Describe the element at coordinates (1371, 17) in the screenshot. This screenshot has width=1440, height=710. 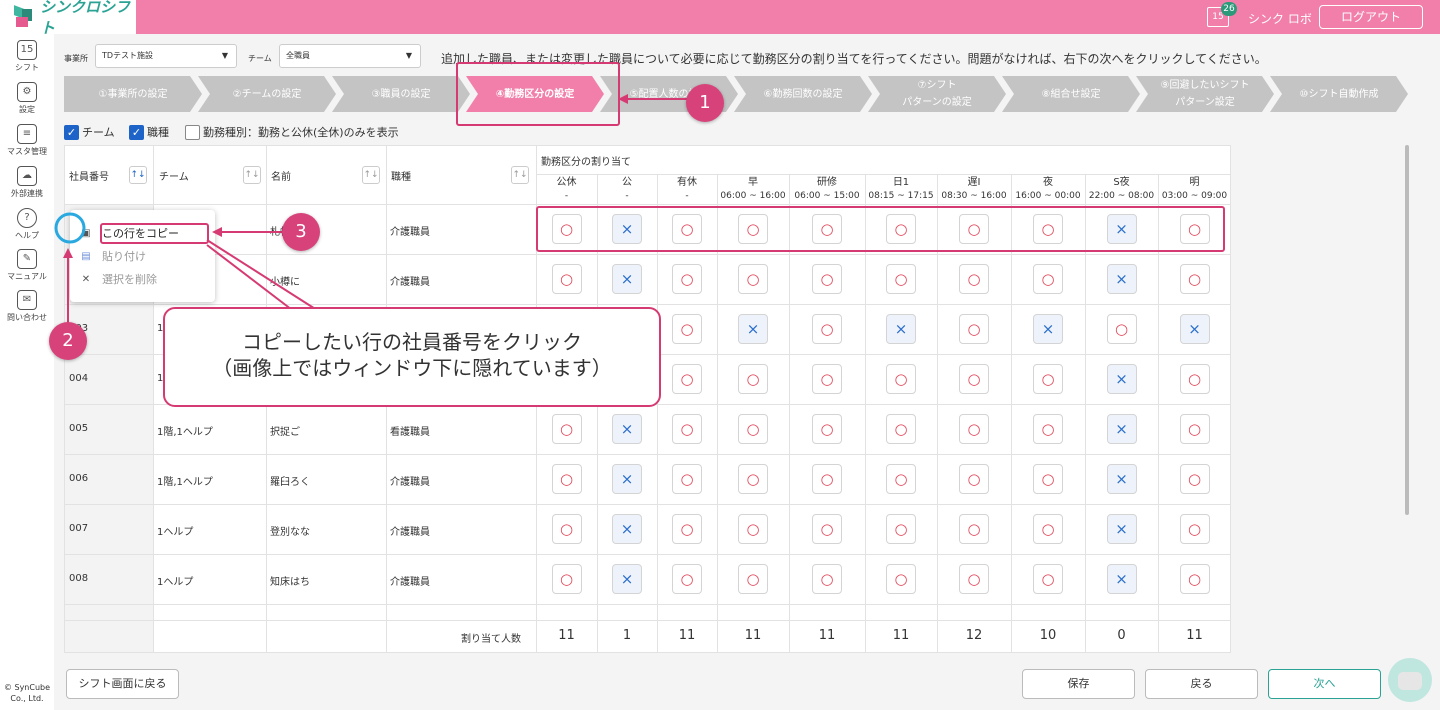
I see `logout-button: ログアウト` at that location.